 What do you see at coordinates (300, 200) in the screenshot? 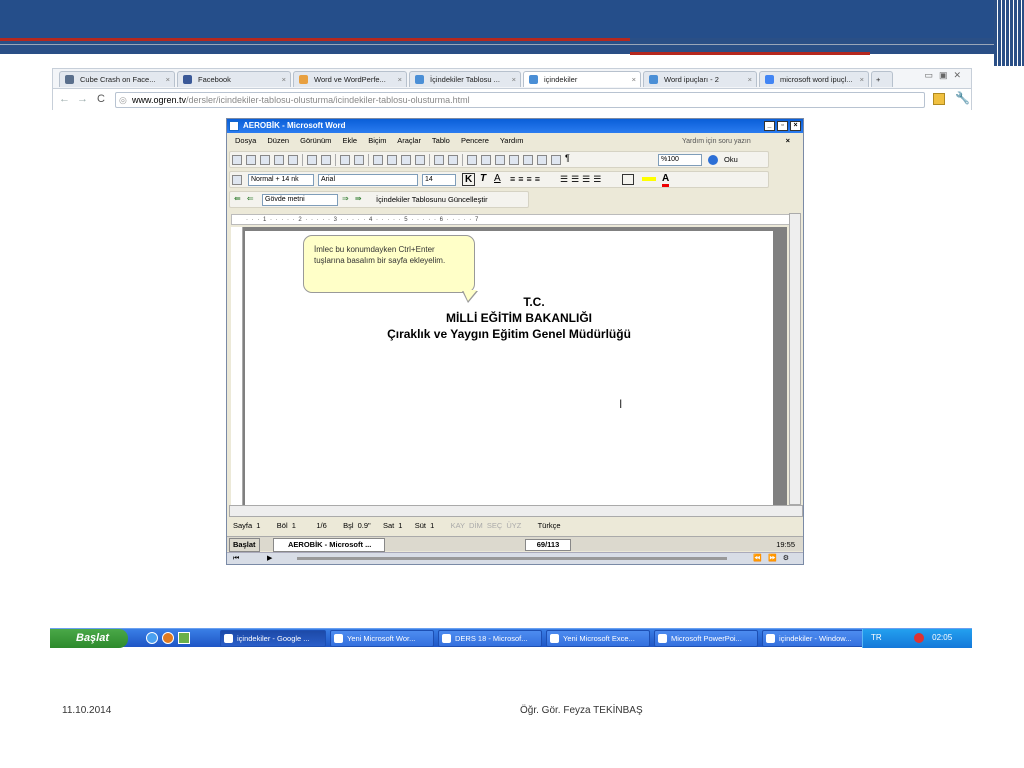
I see `outline-level-select: Gövde metni` at bounding box center [300, 200].